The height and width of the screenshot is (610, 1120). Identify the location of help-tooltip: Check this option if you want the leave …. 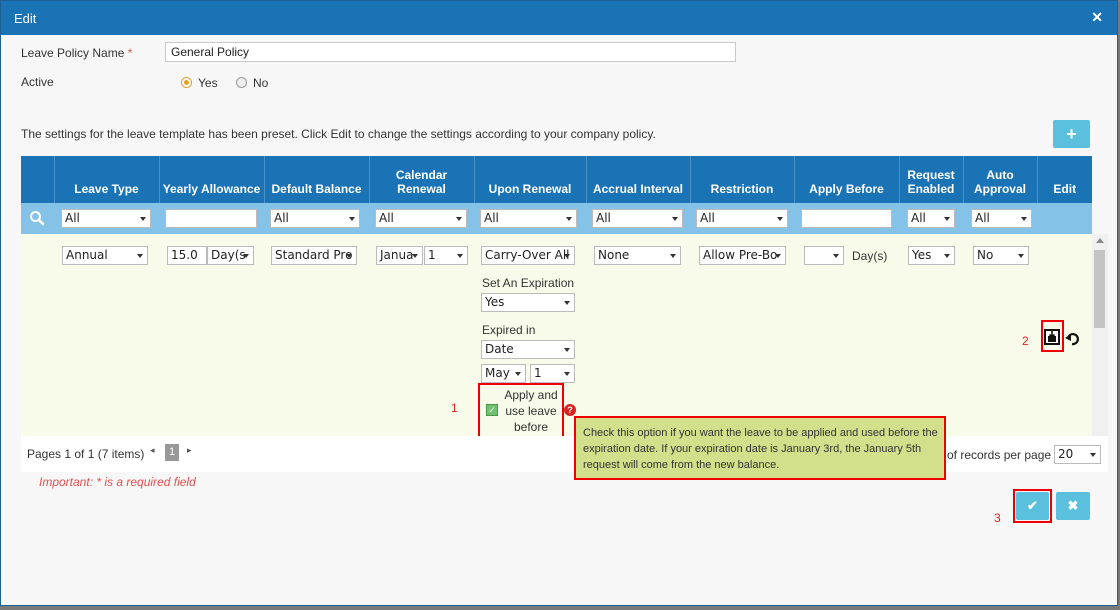
(760, 448).